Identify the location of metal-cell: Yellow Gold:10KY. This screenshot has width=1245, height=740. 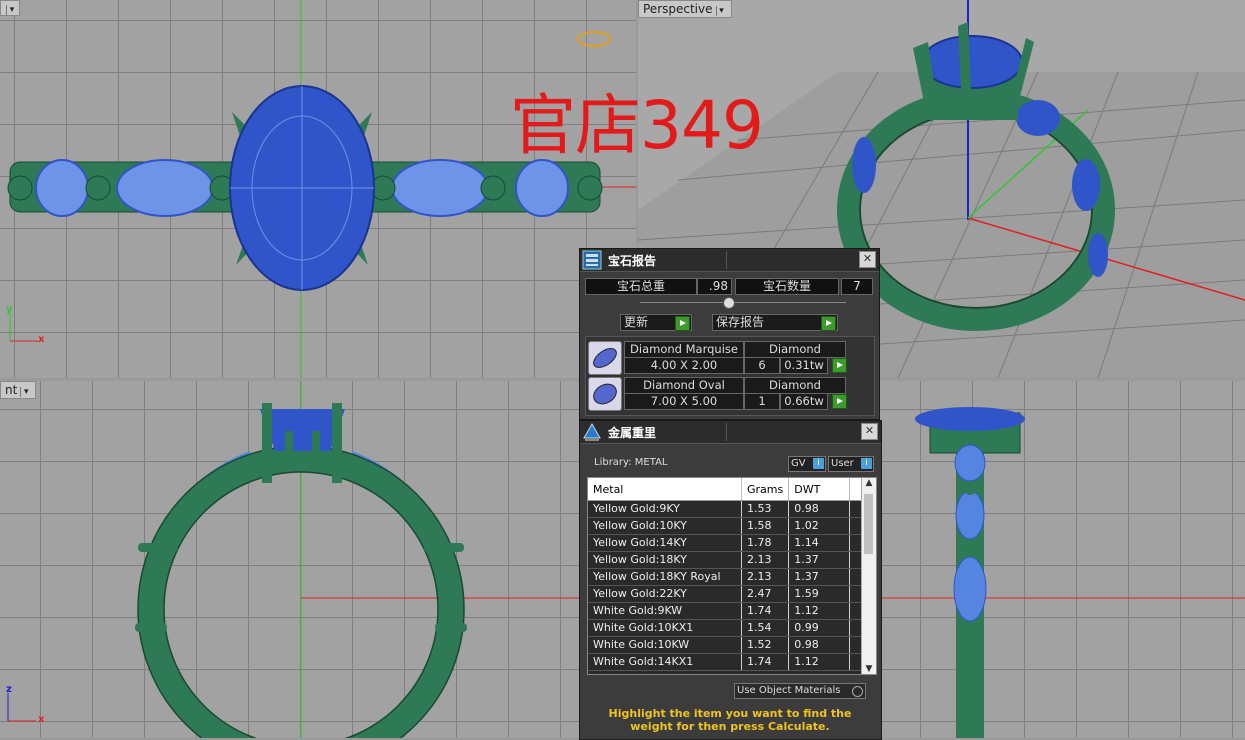
(665, 526).